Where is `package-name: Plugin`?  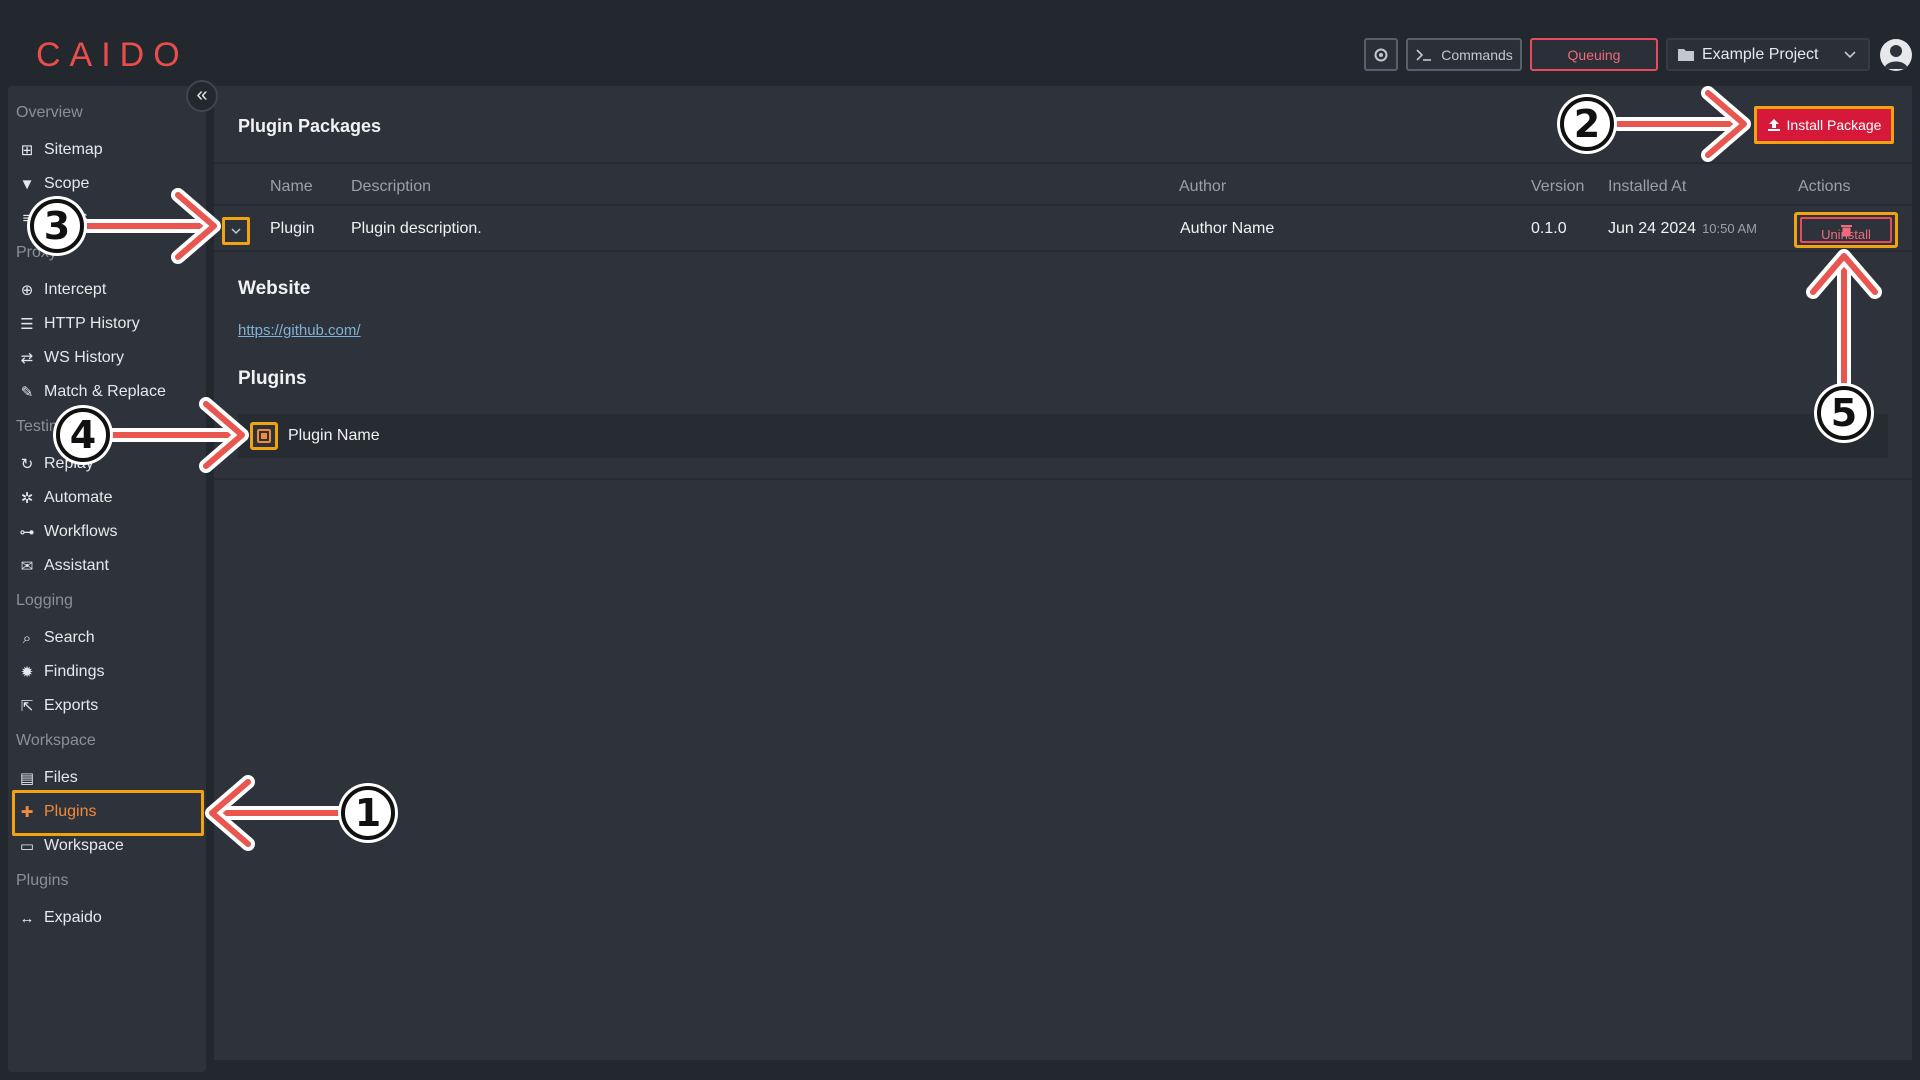
package-name: Plugin is located at coordinates (292, 228).